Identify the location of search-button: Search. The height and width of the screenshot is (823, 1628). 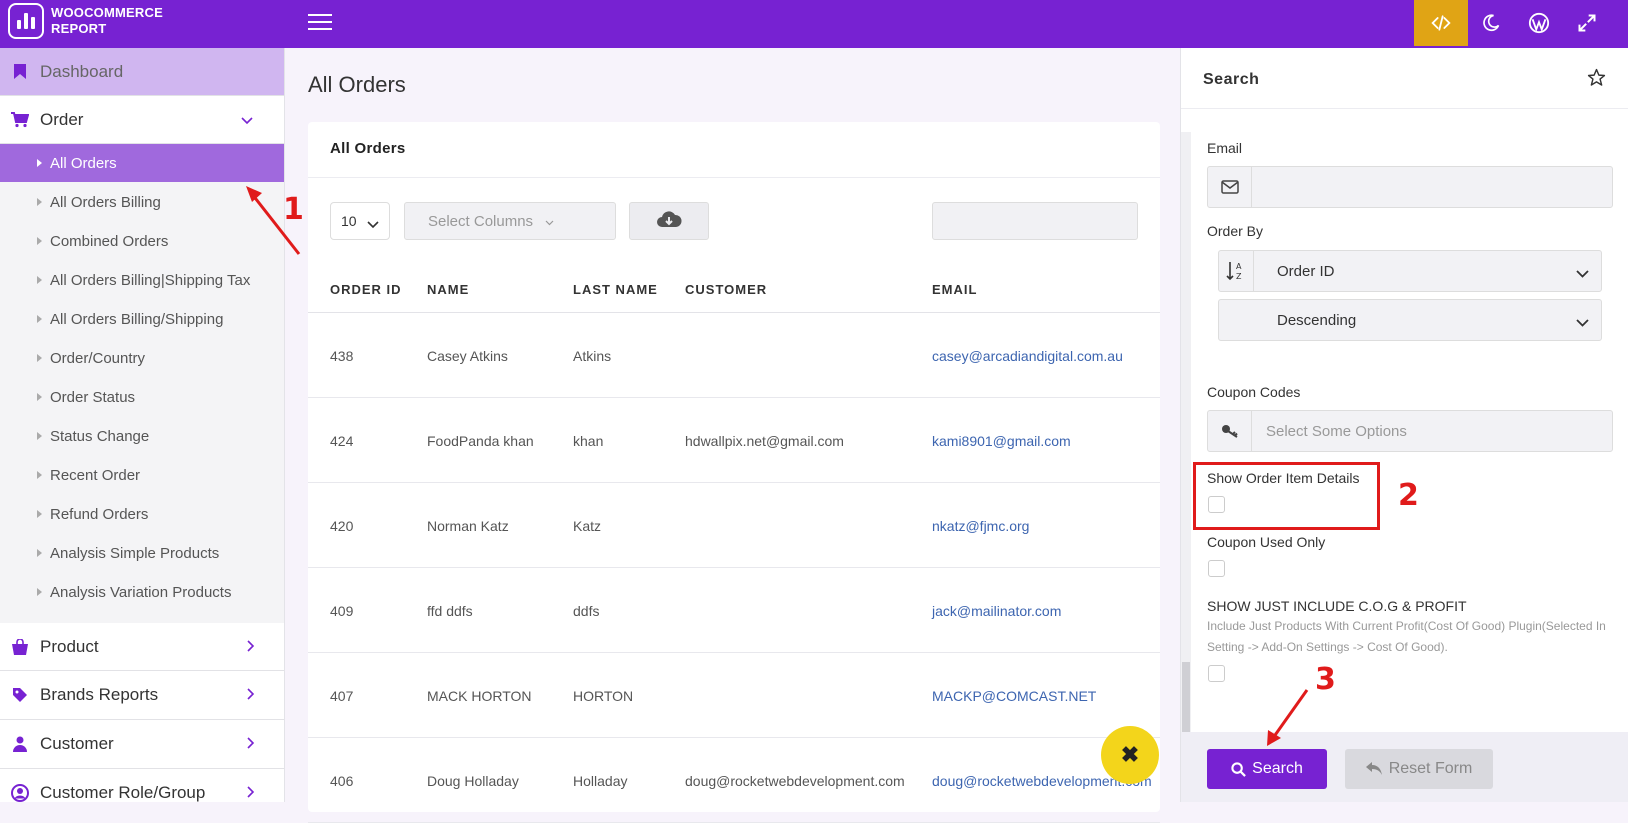
(1267, 769).